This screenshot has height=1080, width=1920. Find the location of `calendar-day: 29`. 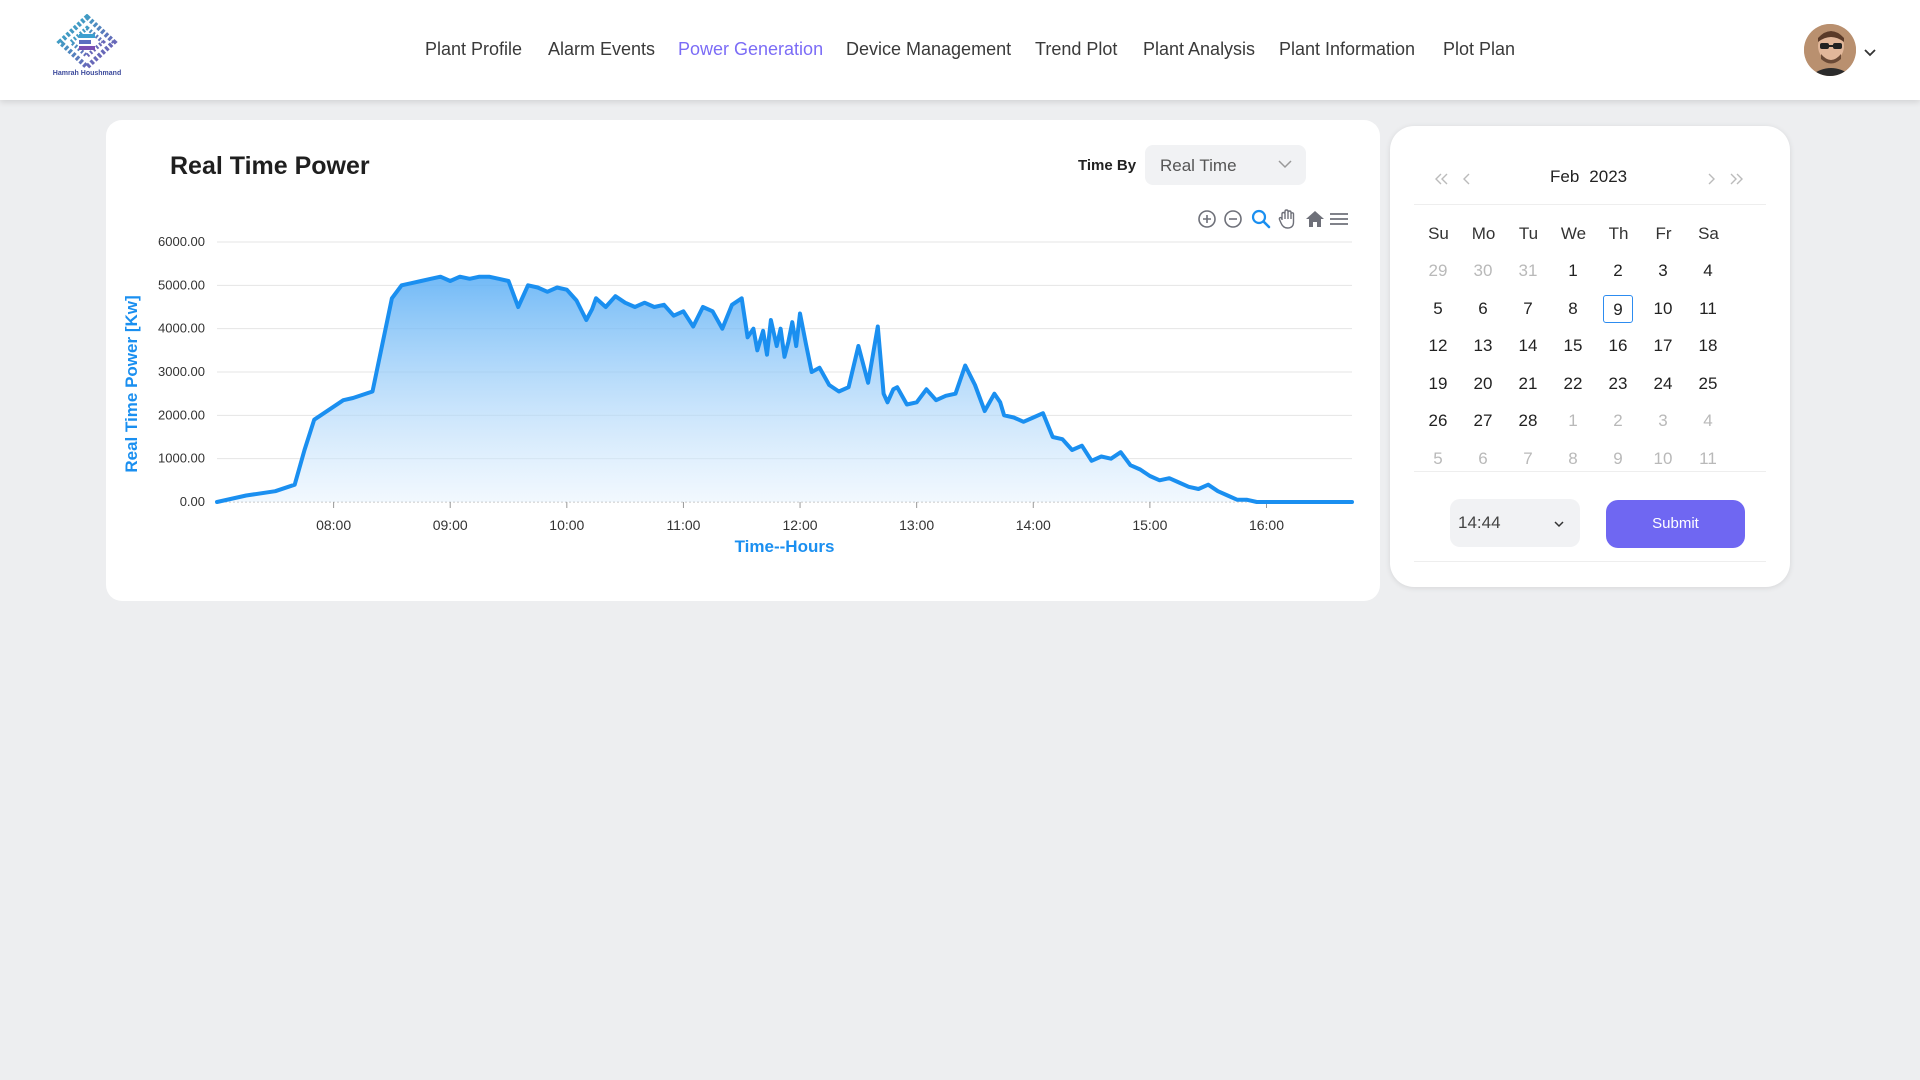

calendar-day: 29 is located at coordinates (1438, 271).